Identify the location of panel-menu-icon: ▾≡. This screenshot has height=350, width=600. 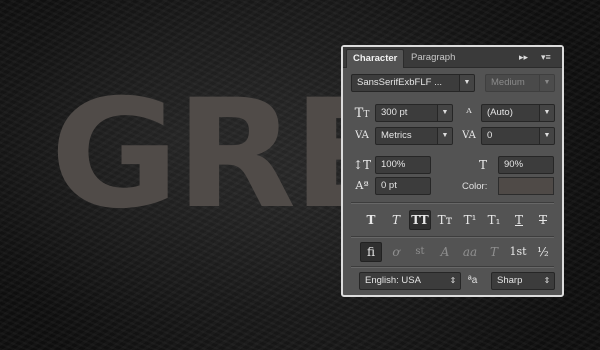
(546, 57).